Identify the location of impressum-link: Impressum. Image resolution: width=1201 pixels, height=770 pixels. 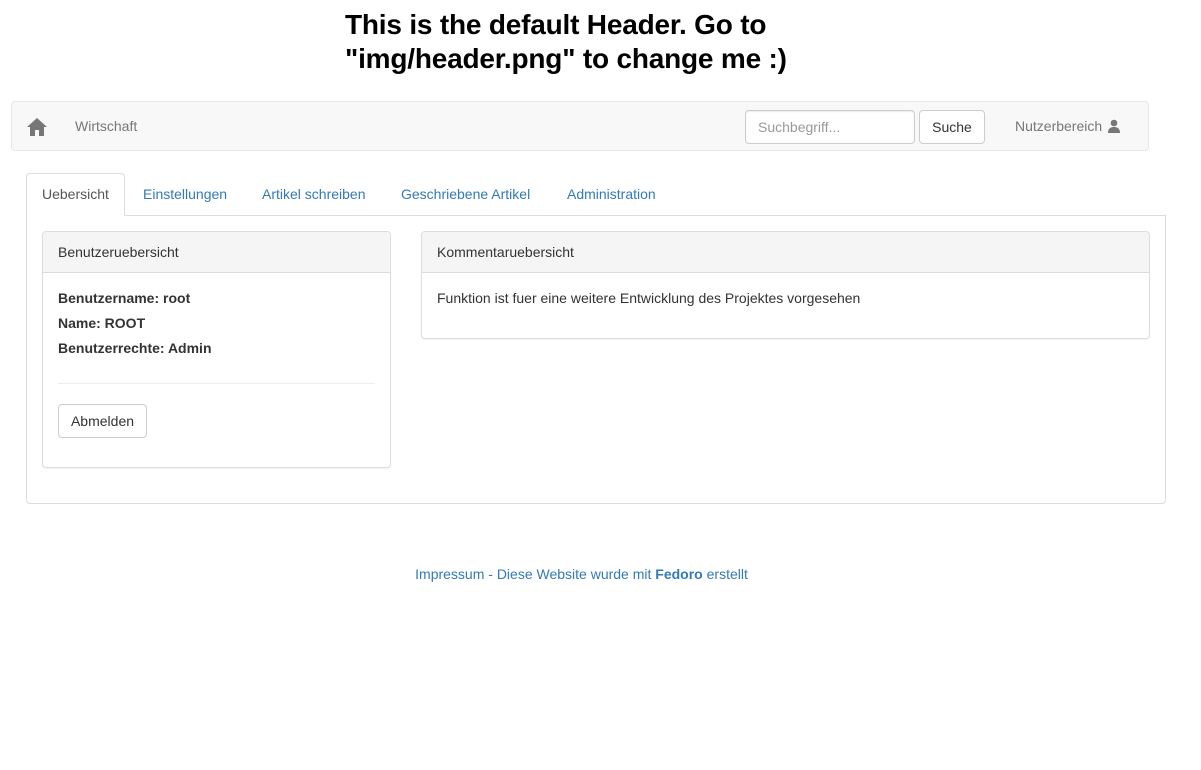
(449, 574).